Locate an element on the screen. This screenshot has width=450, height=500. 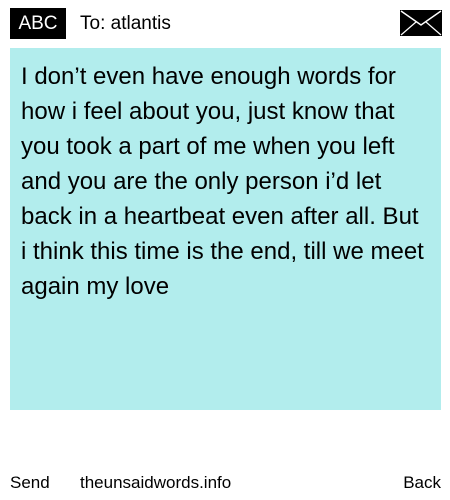
back-link: Back is located at coordinates (422, 483).